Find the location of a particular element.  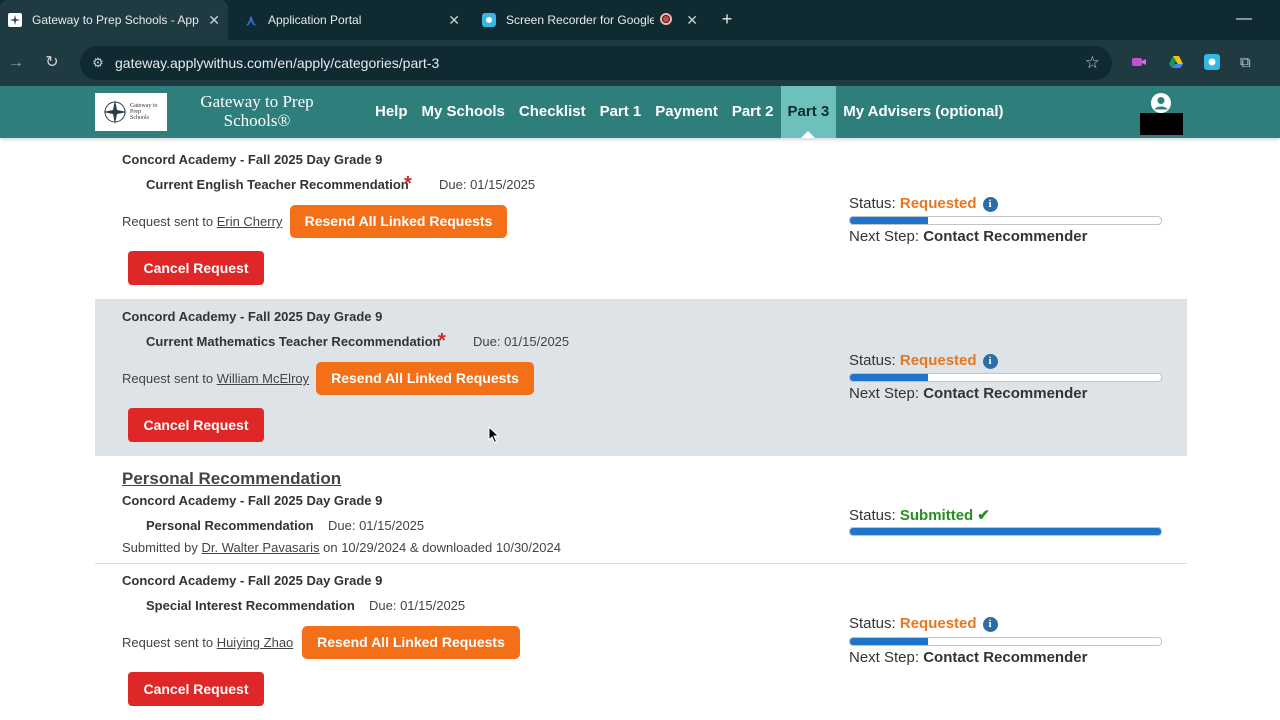

section-heading: Personal Recommendation is located at coordinates (231, 479).